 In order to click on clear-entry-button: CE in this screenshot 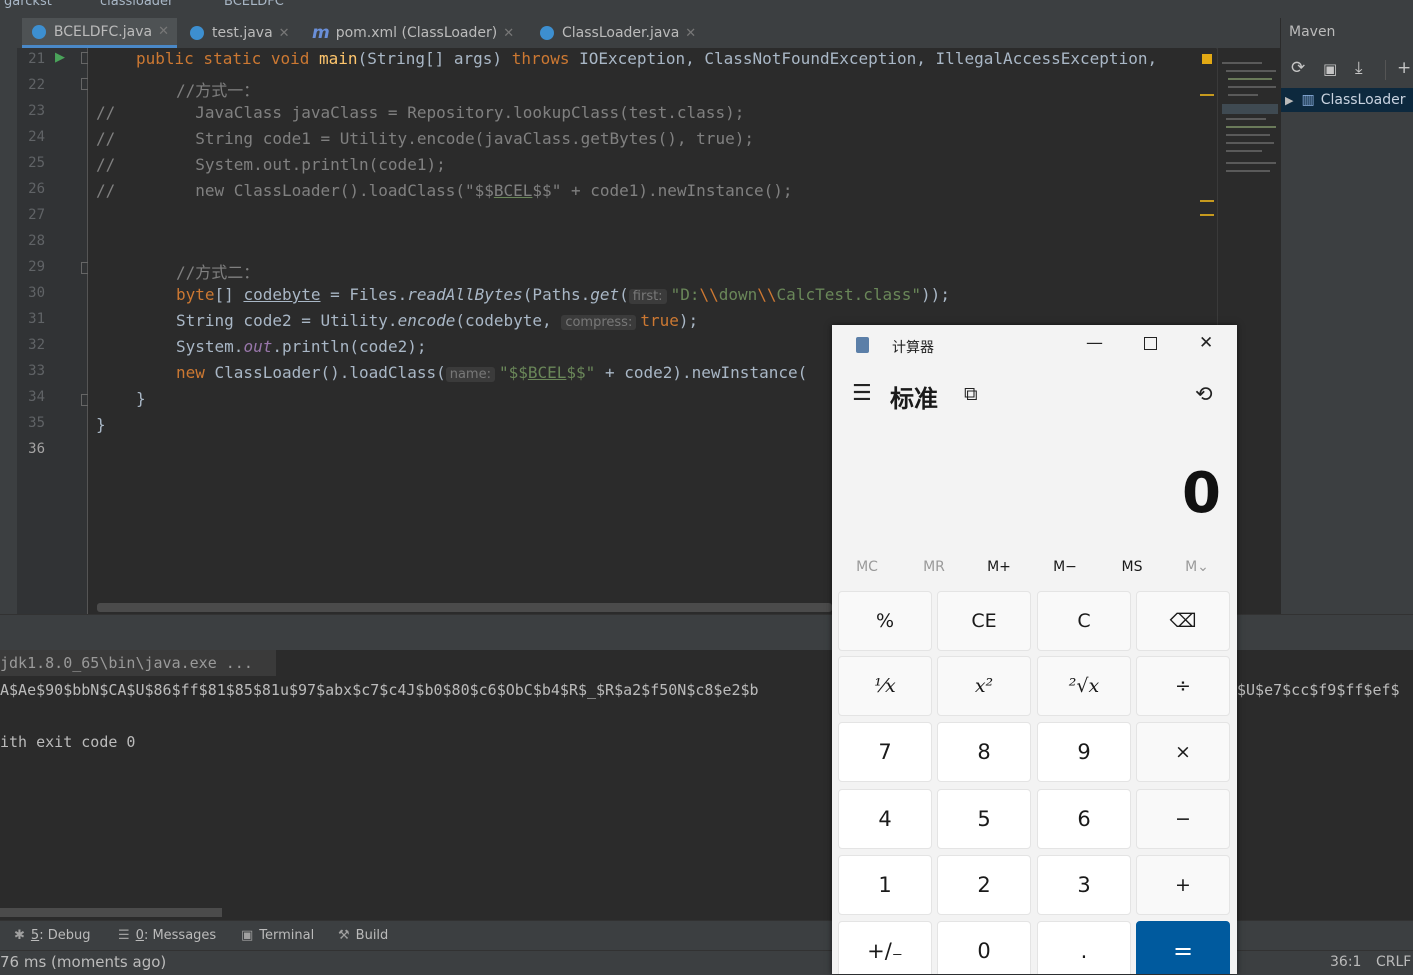, I will do `click(984, 621)`.